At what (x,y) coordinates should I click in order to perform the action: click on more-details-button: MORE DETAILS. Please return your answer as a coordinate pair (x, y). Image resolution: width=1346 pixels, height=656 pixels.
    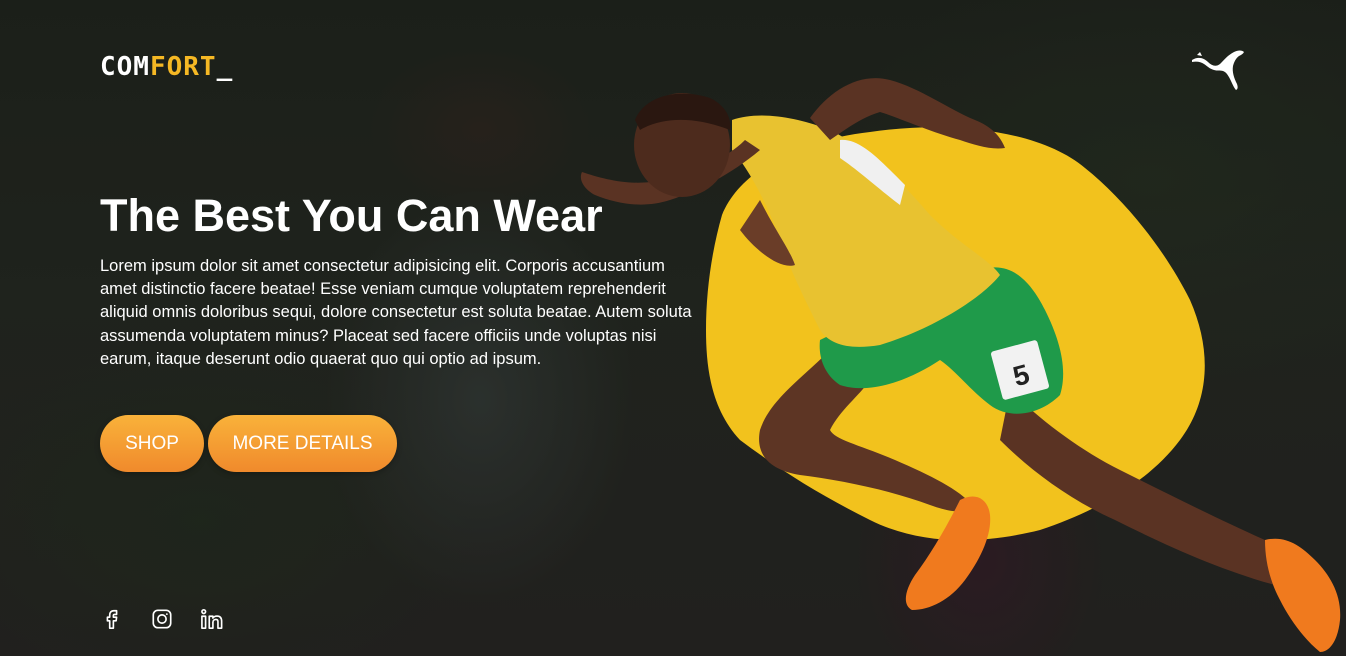
    Looking at the image, I should click on (302, 443).